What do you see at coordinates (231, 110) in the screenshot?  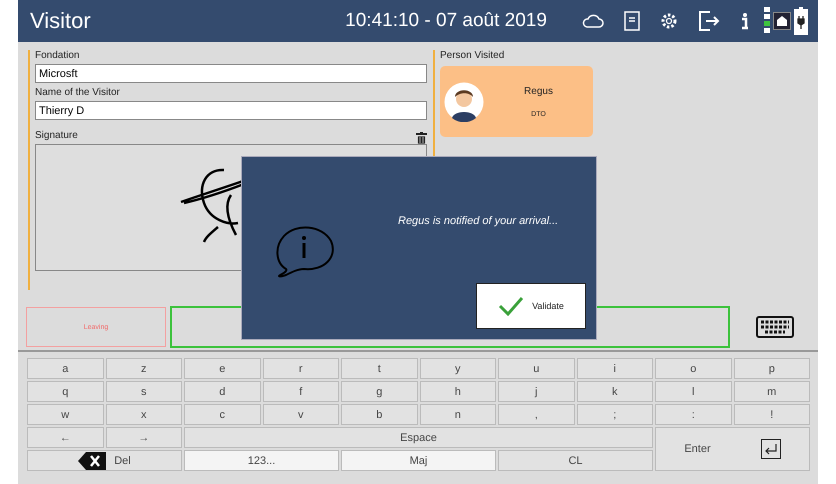 I see `text-field: Thierry D` at bounding box center [231, 110].